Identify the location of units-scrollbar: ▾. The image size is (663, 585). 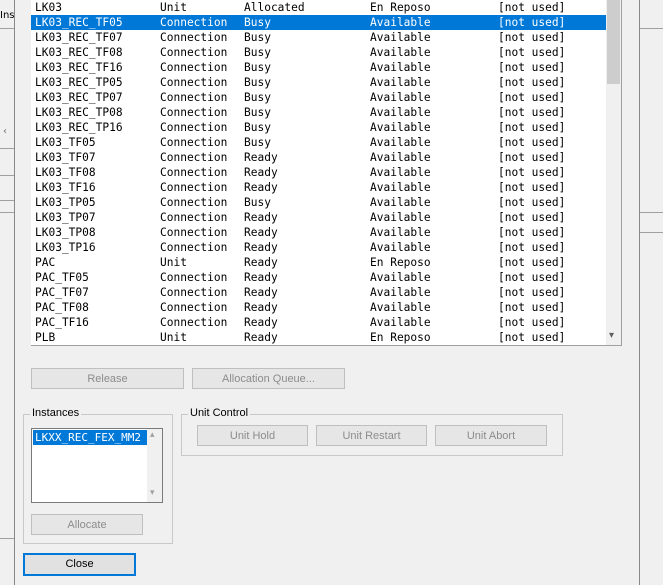
(613, 172).